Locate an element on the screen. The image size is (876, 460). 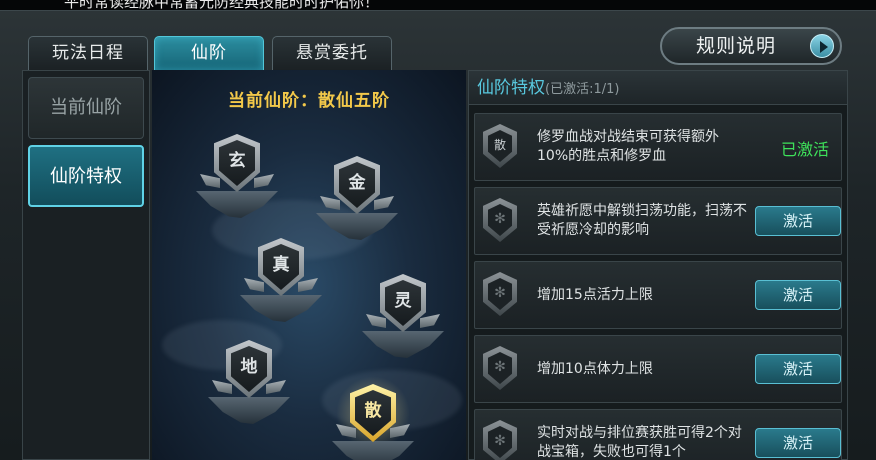
privilege-row: 散 修罗血战对战结束可获得额外10%的胜点和修罗血 已激活 is located at coordinates (658, 147).